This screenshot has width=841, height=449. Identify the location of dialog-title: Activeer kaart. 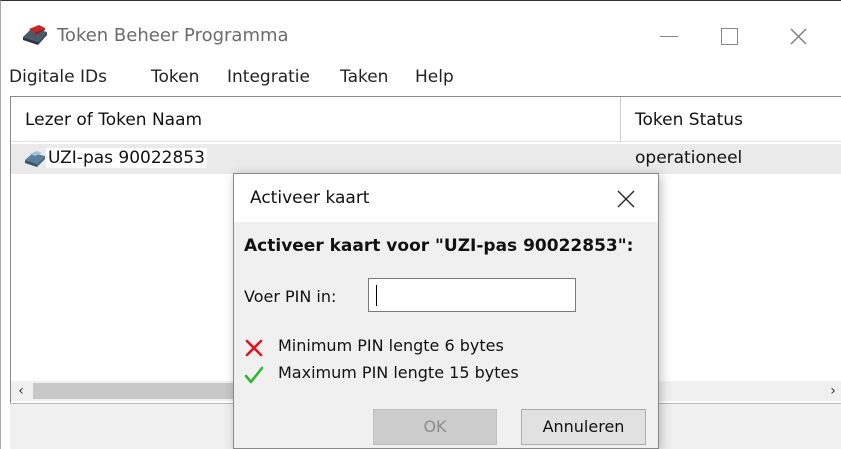
(310, 198).